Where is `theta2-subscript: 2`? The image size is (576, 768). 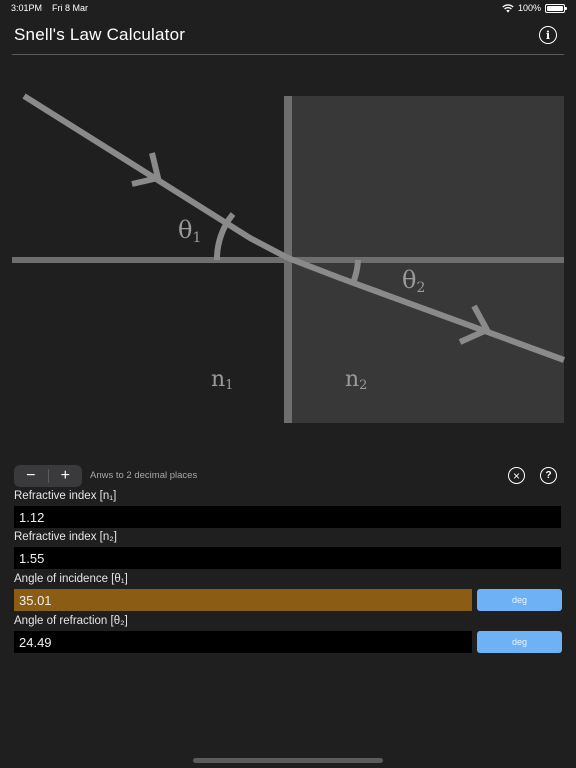 theta2-subscript: 2 is located at coordinates (420, 288).